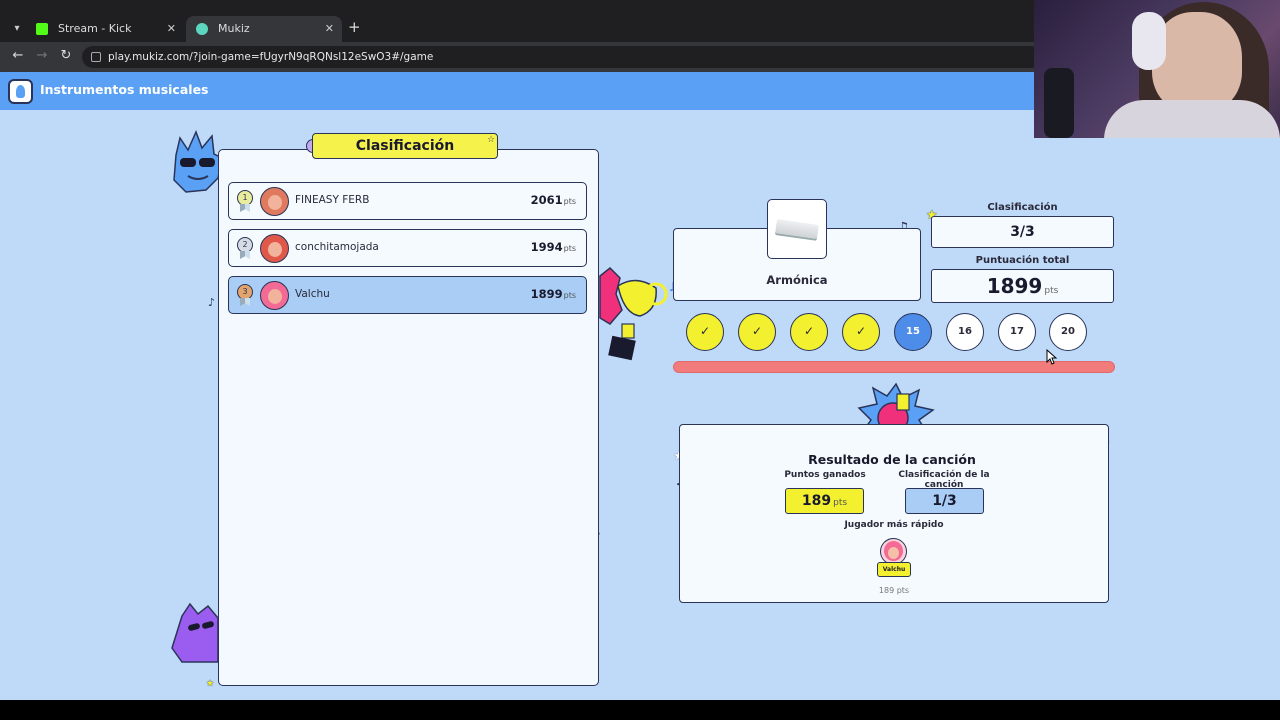 The image size is (1280, 720). What do you see at coordinates (1059, 103) in the screenshot?
I see `microphone-icon` at bounding box center [1059, 103].